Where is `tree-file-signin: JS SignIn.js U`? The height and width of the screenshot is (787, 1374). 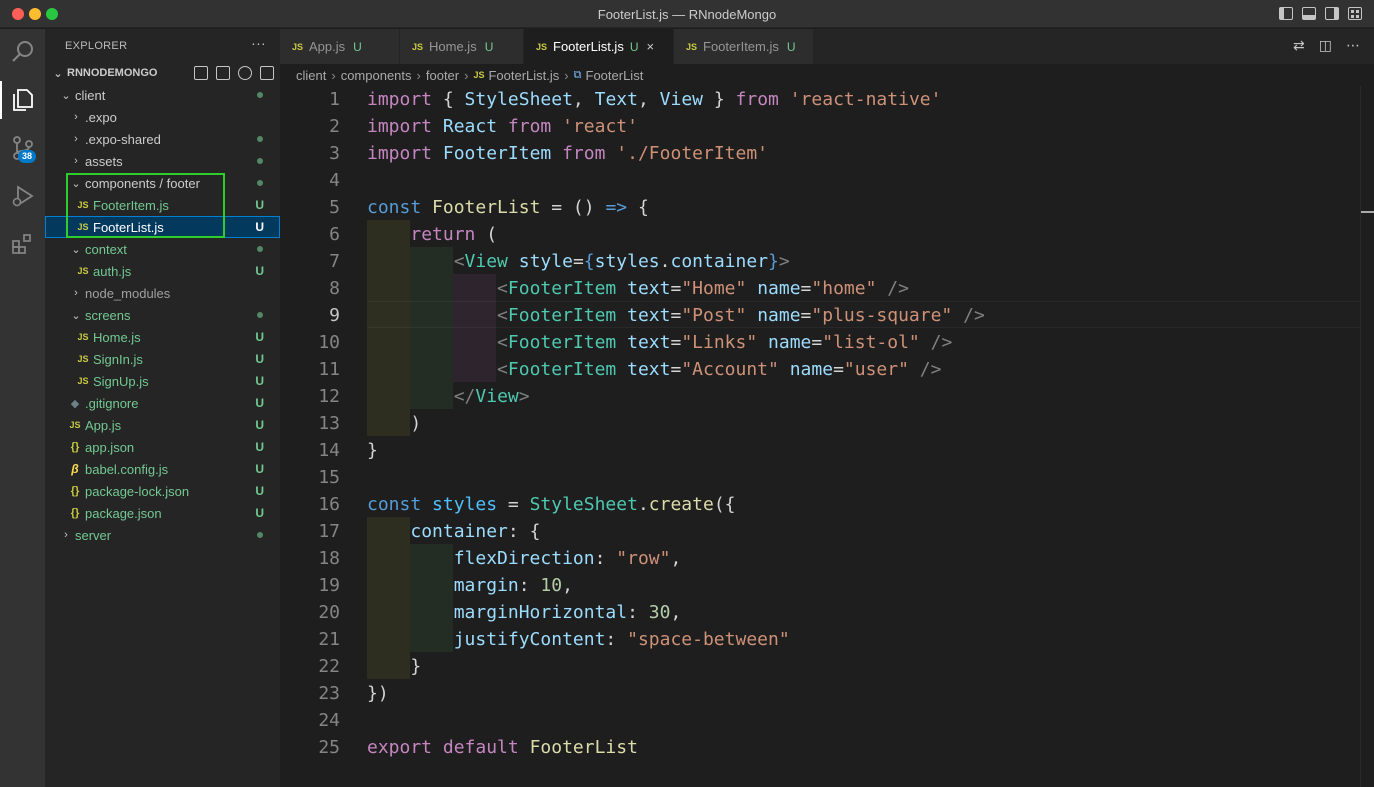
tree-file-signin: JS SignIn.js U is located at coordinates (162, 359).